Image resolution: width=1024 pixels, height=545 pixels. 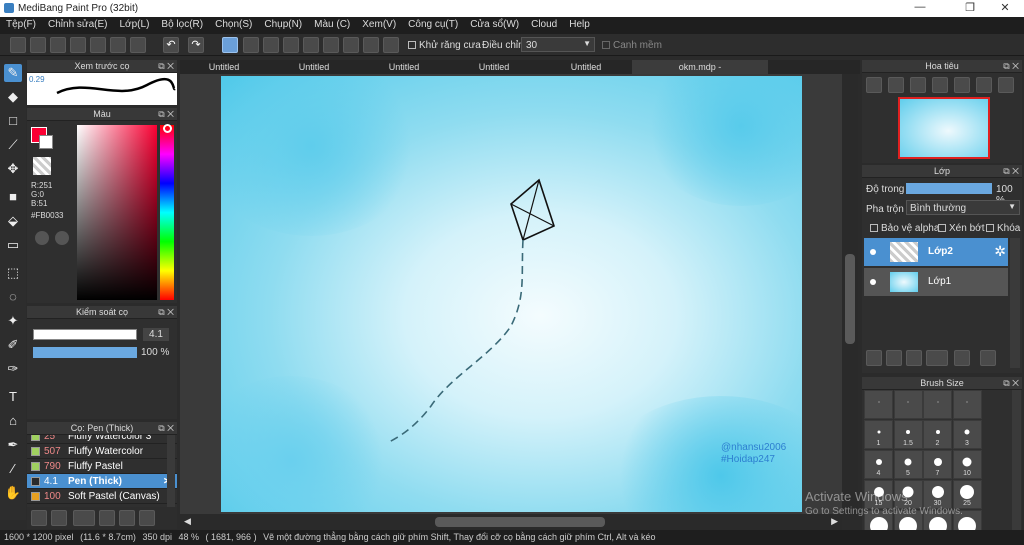 I want to click on gear-icon: ✲, so click(x=1000, y=251).